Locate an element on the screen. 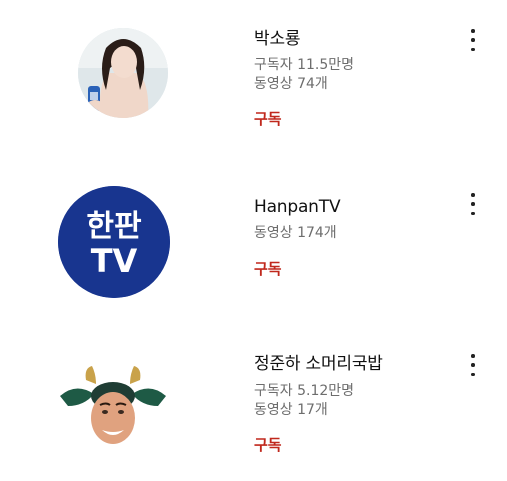 The height and width of the screenshot is (481, 507). man-with-cow-ears-icon is located at coordinates (113, 405).